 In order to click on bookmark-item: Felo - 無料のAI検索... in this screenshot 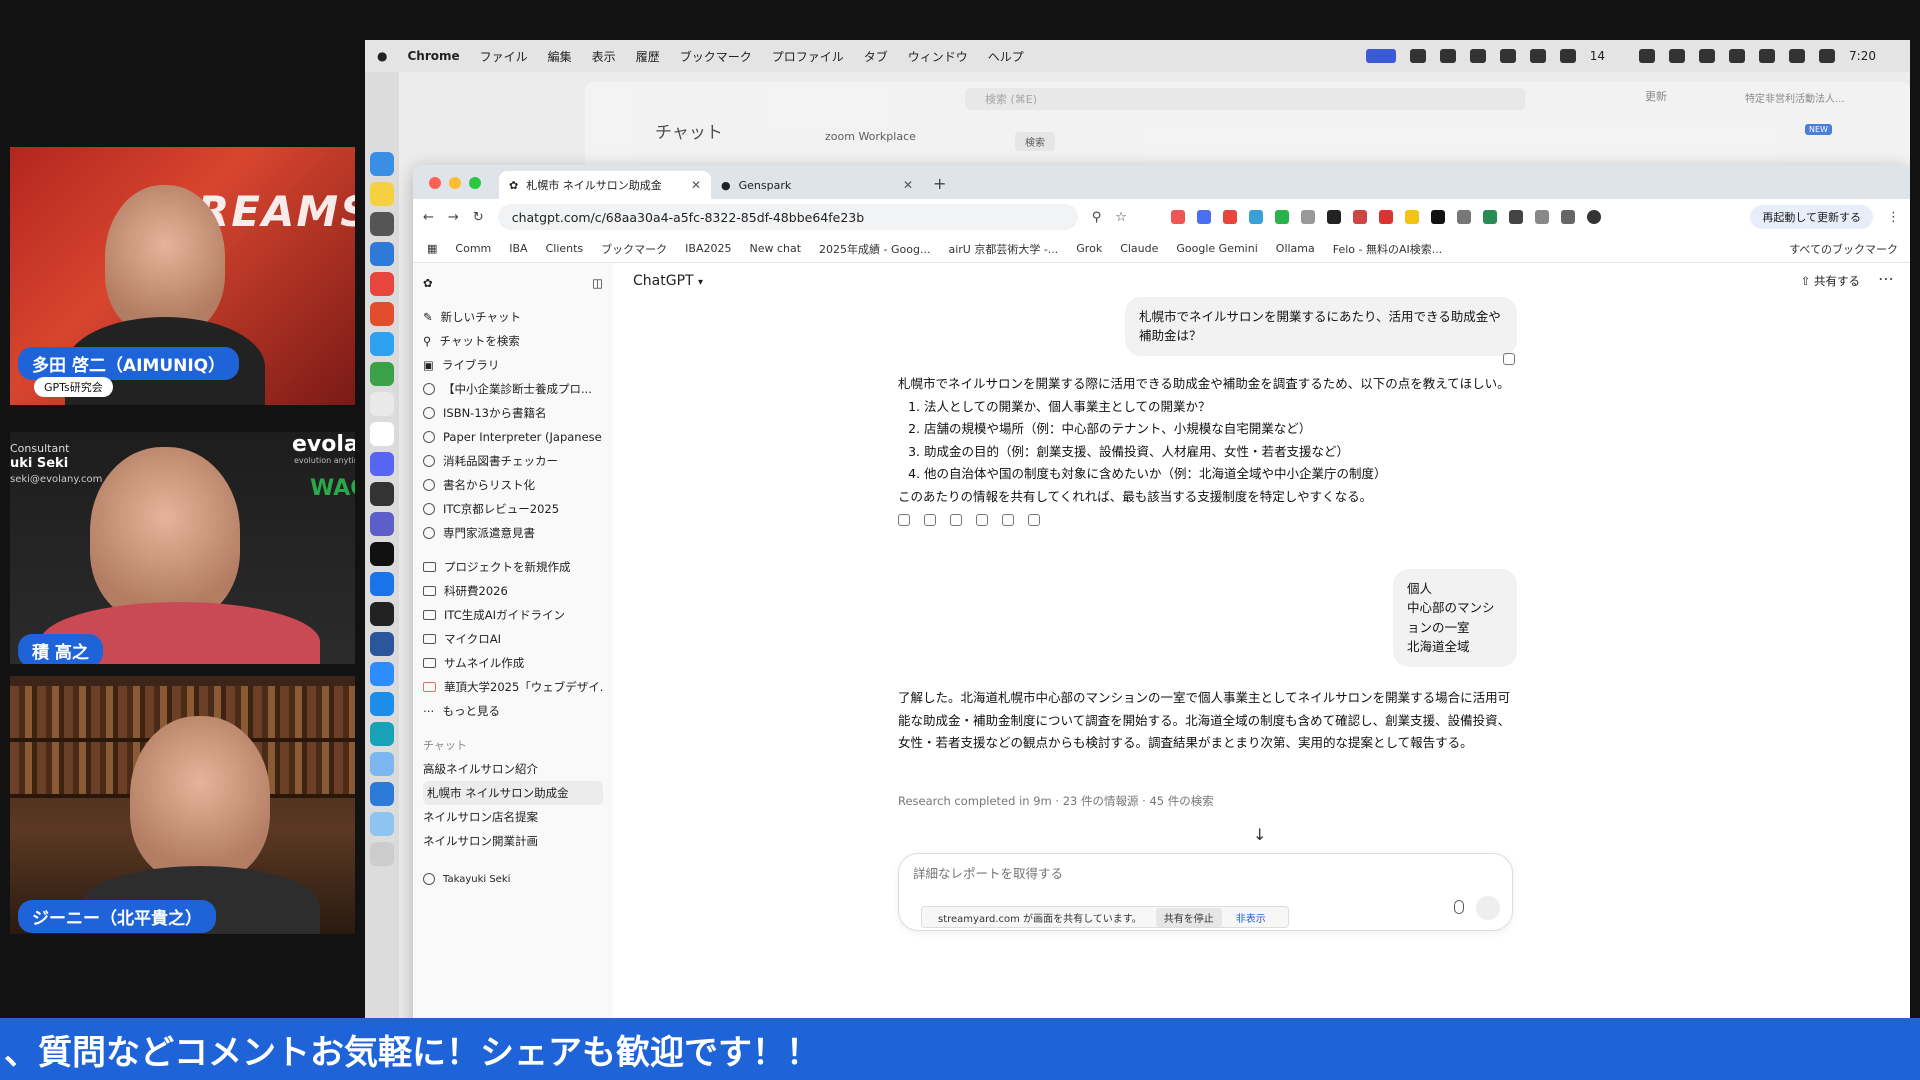, I will do `click(1388, 249)`.